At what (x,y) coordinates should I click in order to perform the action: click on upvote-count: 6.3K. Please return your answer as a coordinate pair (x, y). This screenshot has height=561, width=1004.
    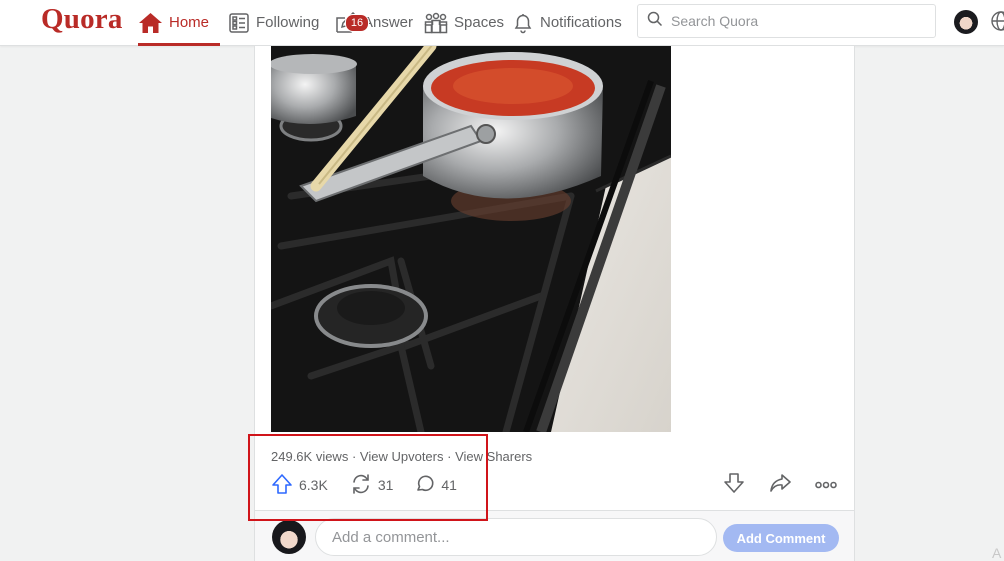
    Looking at the image, I should click on (313, 485).